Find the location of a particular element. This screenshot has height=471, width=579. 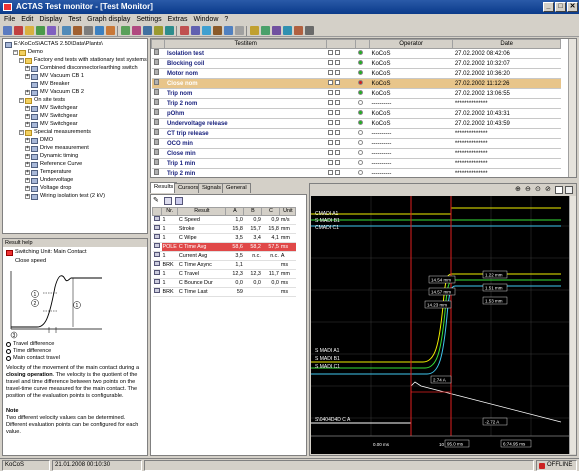

result-row: BRK C Time Async 1,1 ms is located at coordinates (224, 265).